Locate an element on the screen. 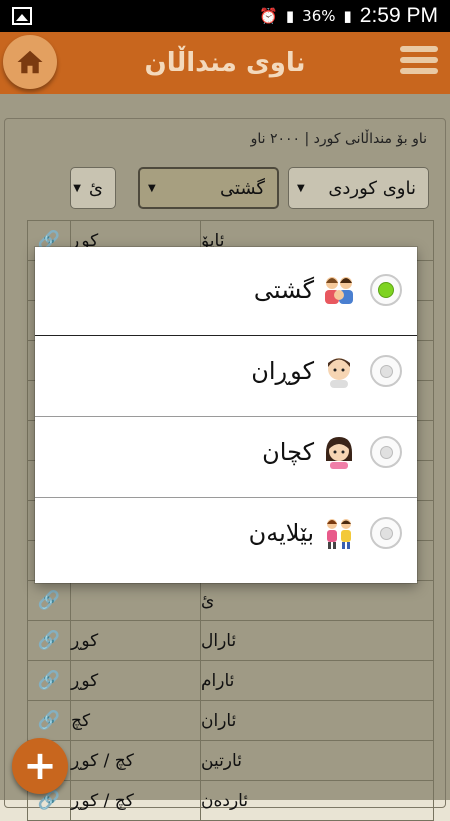  gender-option-label: بێلایەن is located at coordinates (281, 533).